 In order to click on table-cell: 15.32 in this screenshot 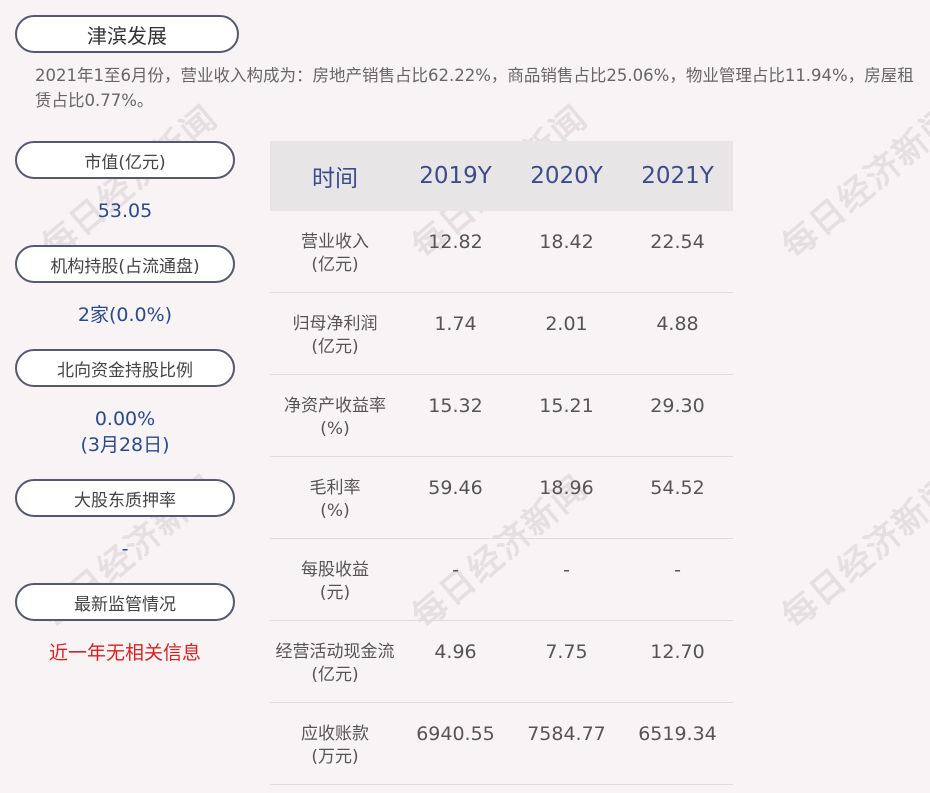, I will do `click(455, 406)`.